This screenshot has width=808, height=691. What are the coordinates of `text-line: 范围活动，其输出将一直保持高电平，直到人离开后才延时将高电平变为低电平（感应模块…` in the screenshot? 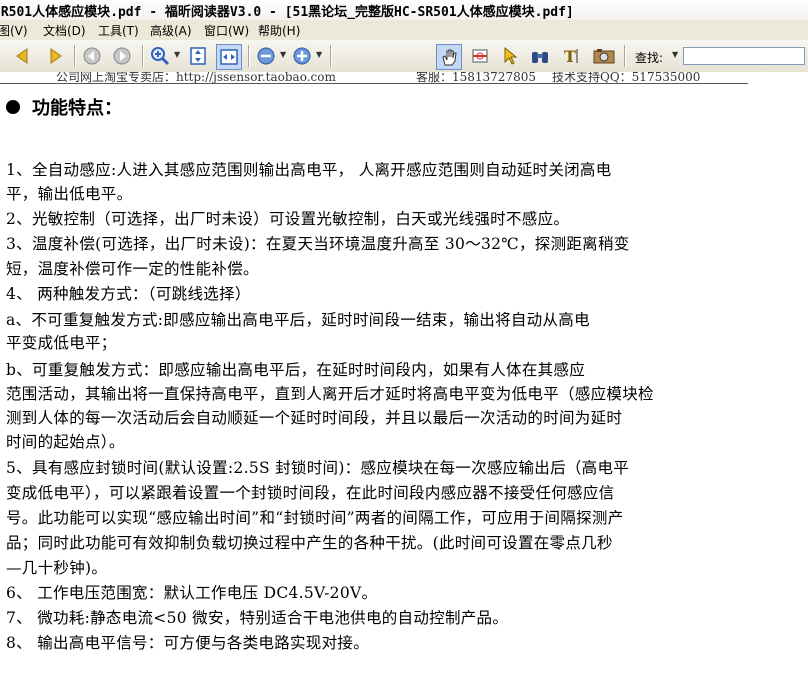 It's located at (330, 394).